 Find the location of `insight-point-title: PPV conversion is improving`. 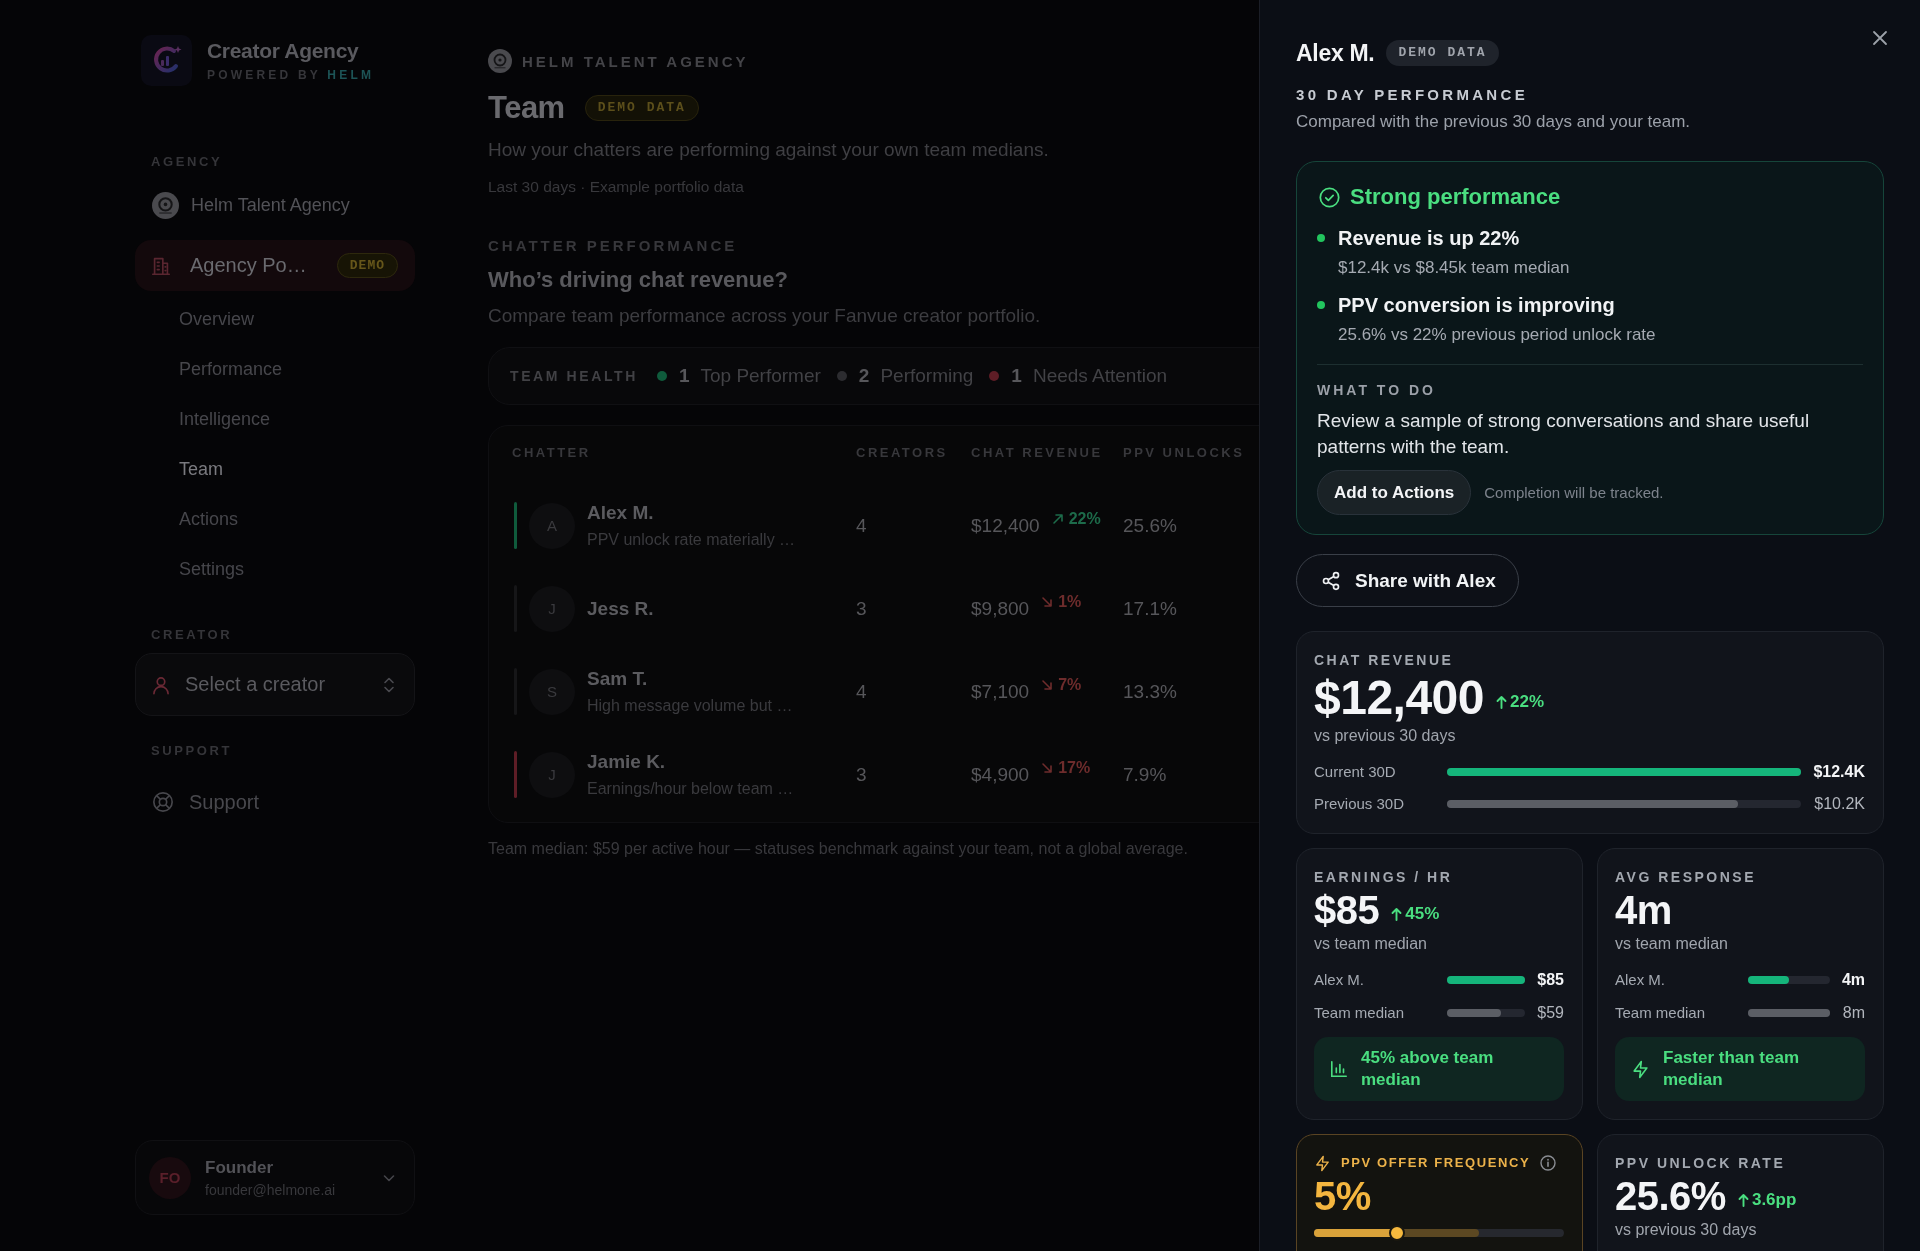

insight-point-title: PPV conversion is improving is located at coordinates (1477, 305).